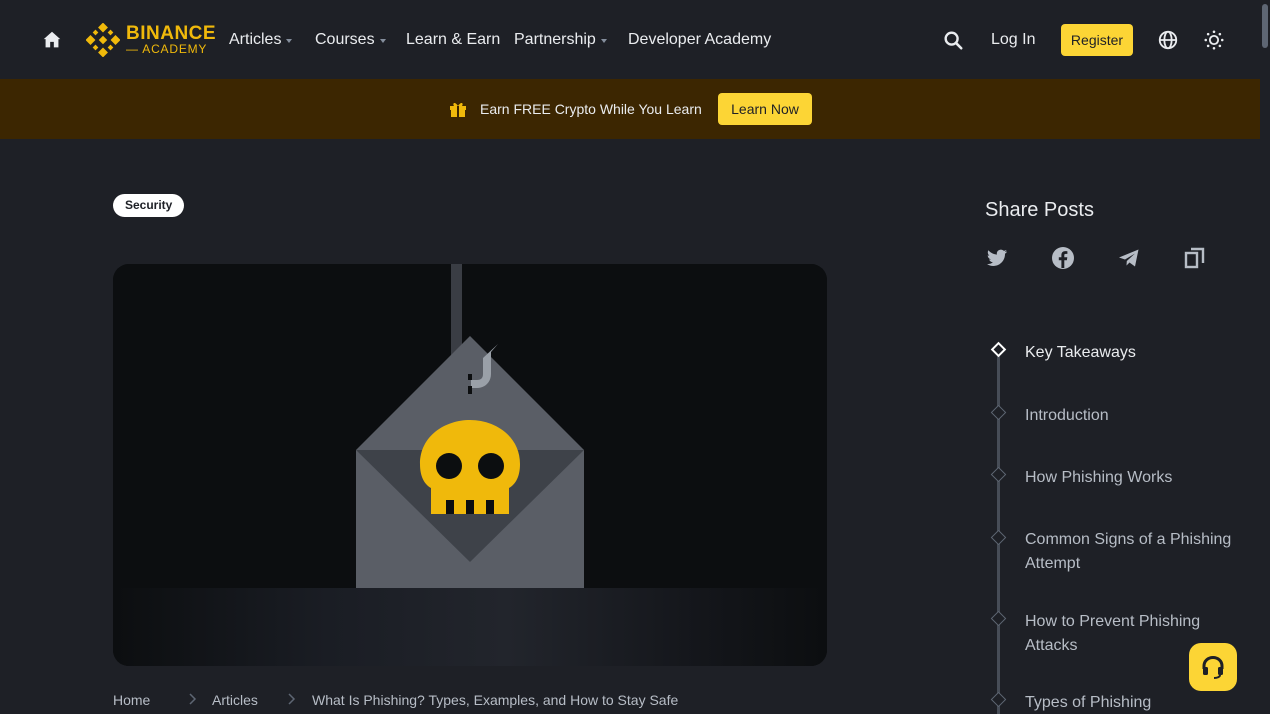 This screenshot has width=1270, height=714. I want to click on nav-developer-academy: Developer Academy, so click(699, 40).